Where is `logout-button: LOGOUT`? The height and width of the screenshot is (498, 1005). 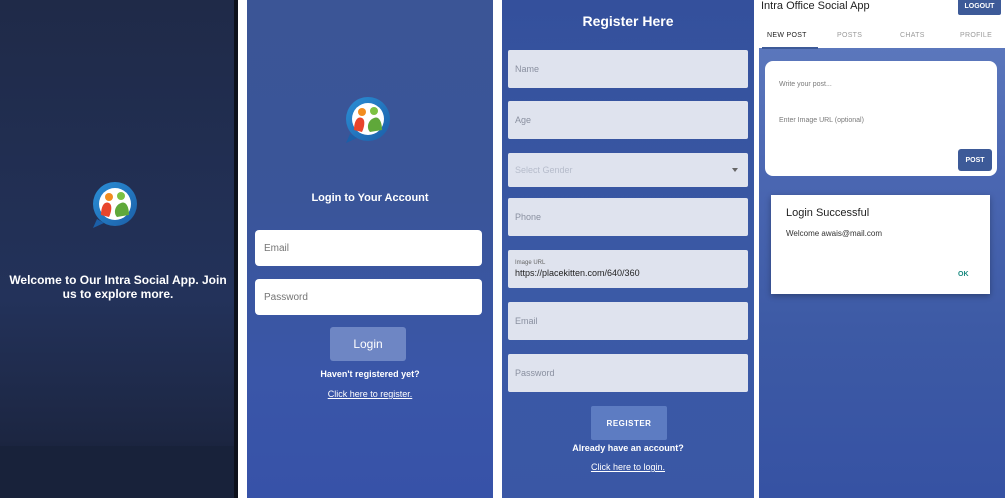 logout-button: LOGOUT is located at coordinates (979, 7).